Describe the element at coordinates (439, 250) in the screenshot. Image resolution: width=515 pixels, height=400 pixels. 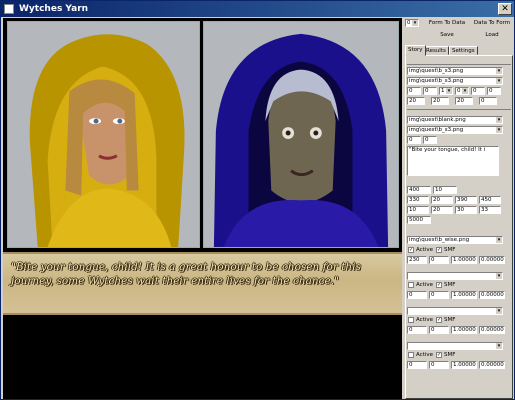
I see `smf-checkbox-1: ✓` at that location.